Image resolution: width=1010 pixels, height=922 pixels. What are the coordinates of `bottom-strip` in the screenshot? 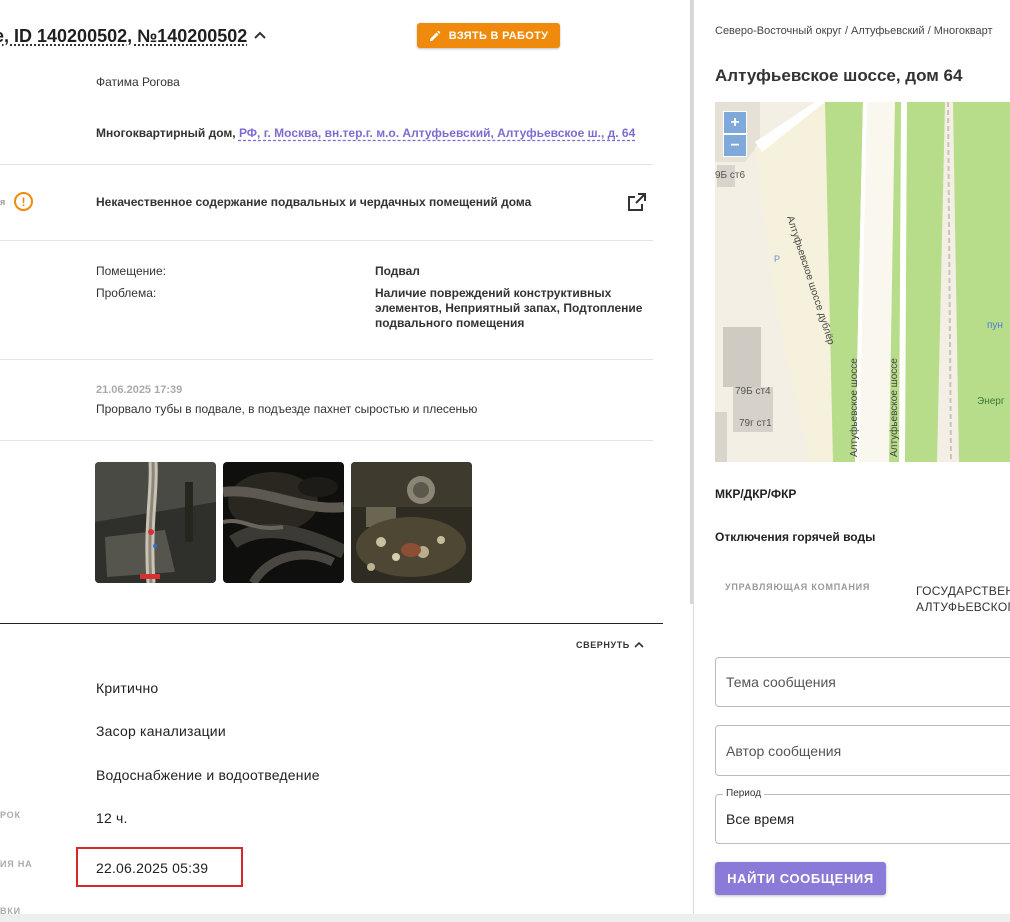 It's located at (505, 918).